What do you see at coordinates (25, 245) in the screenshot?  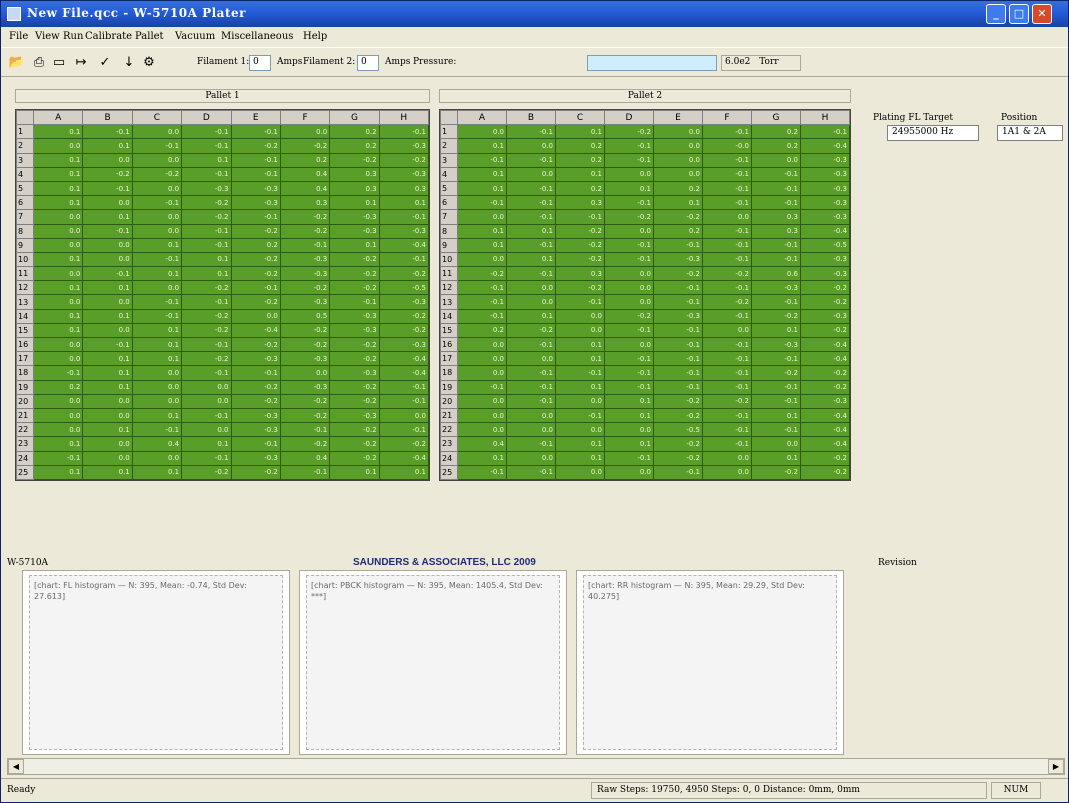 I see `row-header: 9` at bounding box center [25, 245].